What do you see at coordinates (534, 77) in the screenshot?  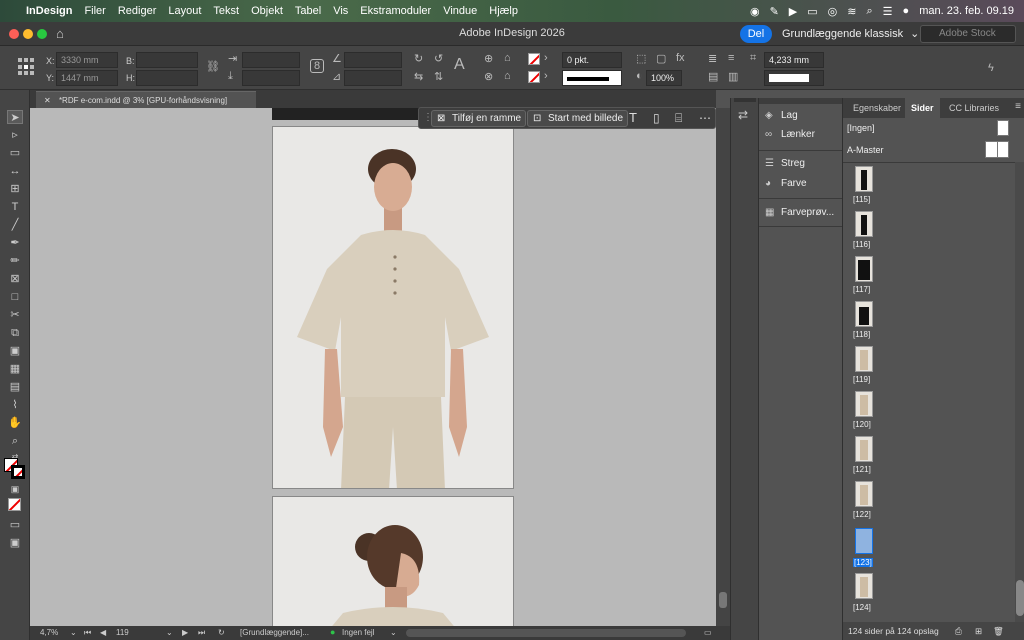 I see `stroke-swatch` at bounding box center [534, 77].